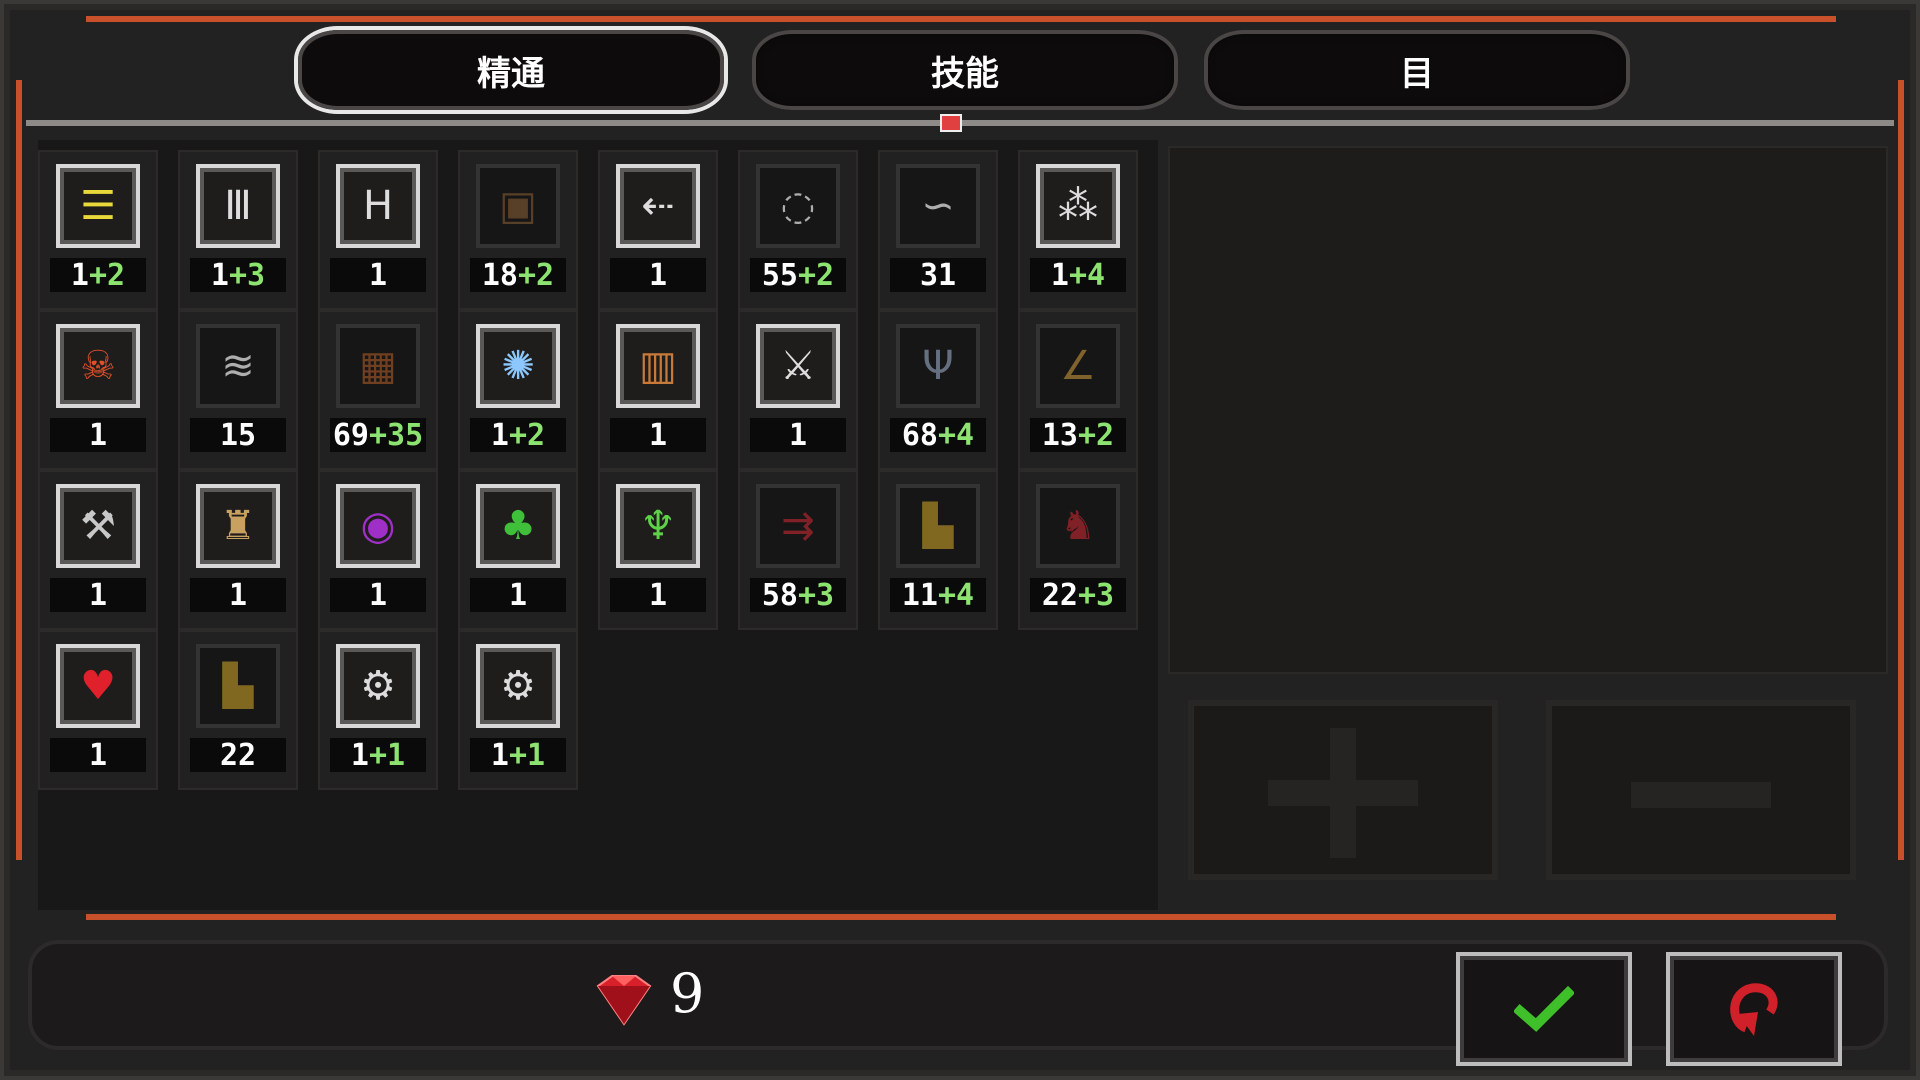  Describe the element at coordinates (396, 435) in the screenshot. I see `mastery-bonus-value: +35` at that location.